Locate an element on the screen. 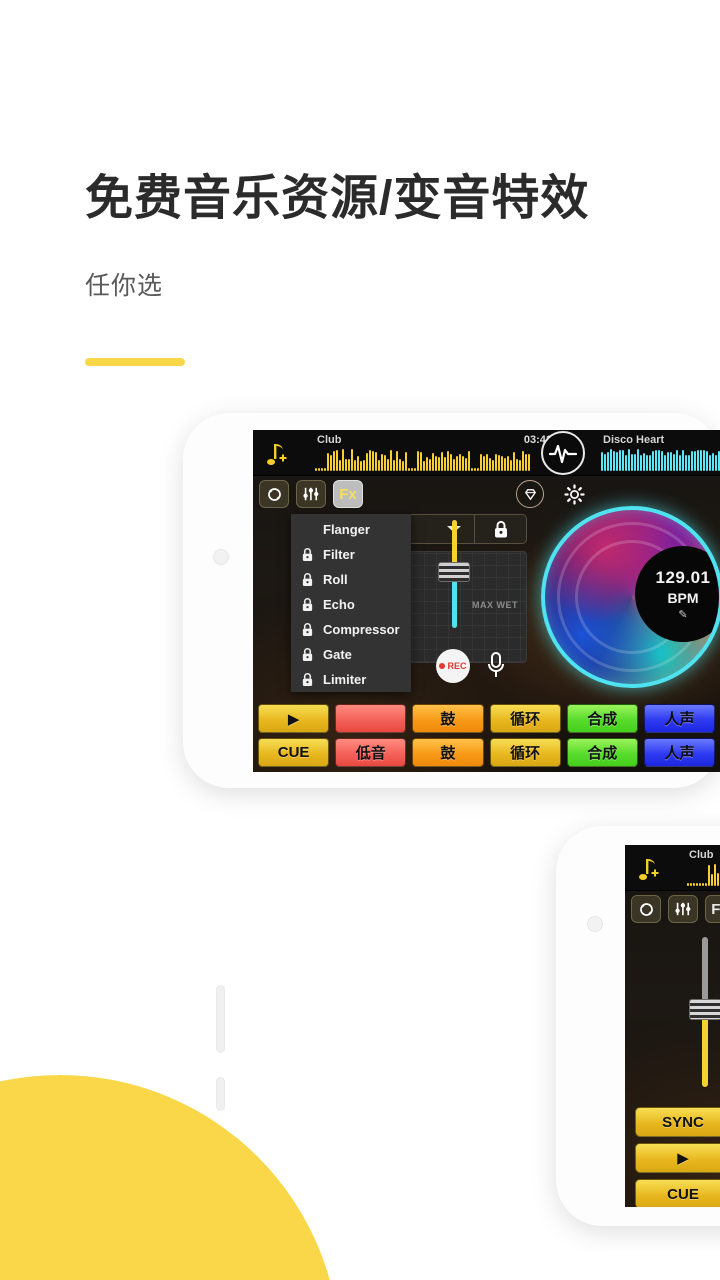 This screenshot has height=1280, width=720. fx-lock-button is located at coordinates (500, 529).